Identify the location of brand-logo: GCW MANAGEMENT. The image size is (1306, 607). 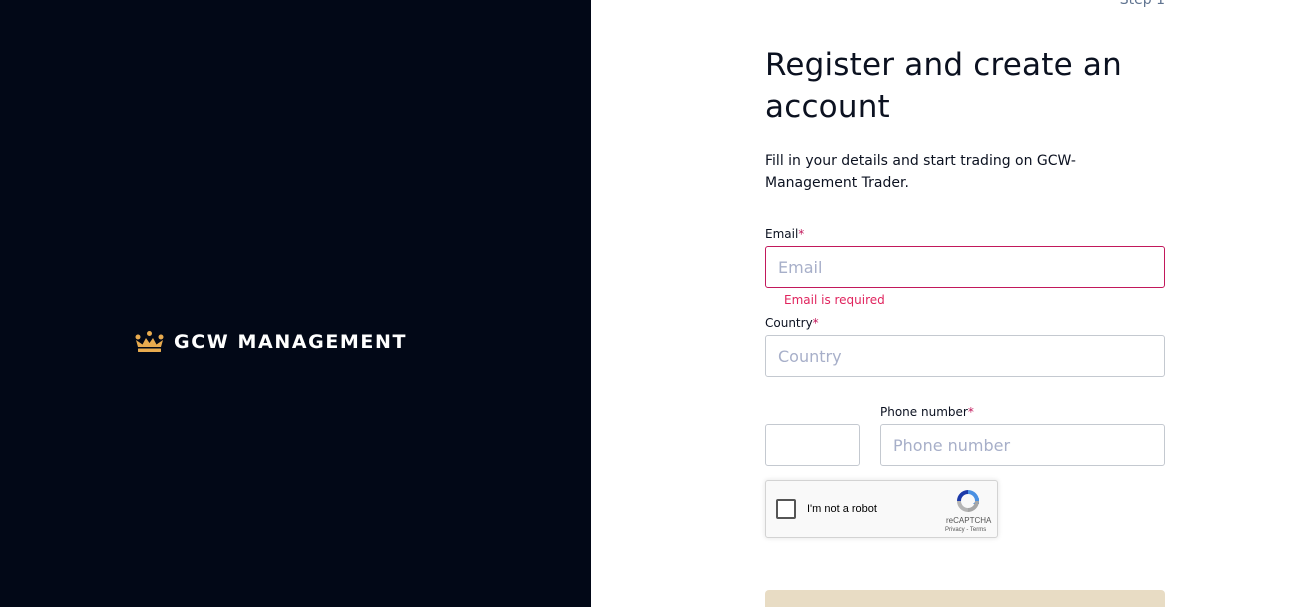
(271, 342).